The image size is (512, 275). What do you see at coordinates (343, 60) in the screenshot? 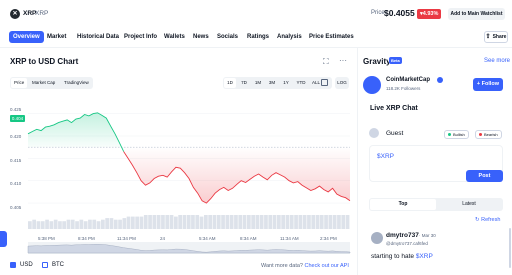
I see `more-options-icon: ···` at bounding box center [343, 60].